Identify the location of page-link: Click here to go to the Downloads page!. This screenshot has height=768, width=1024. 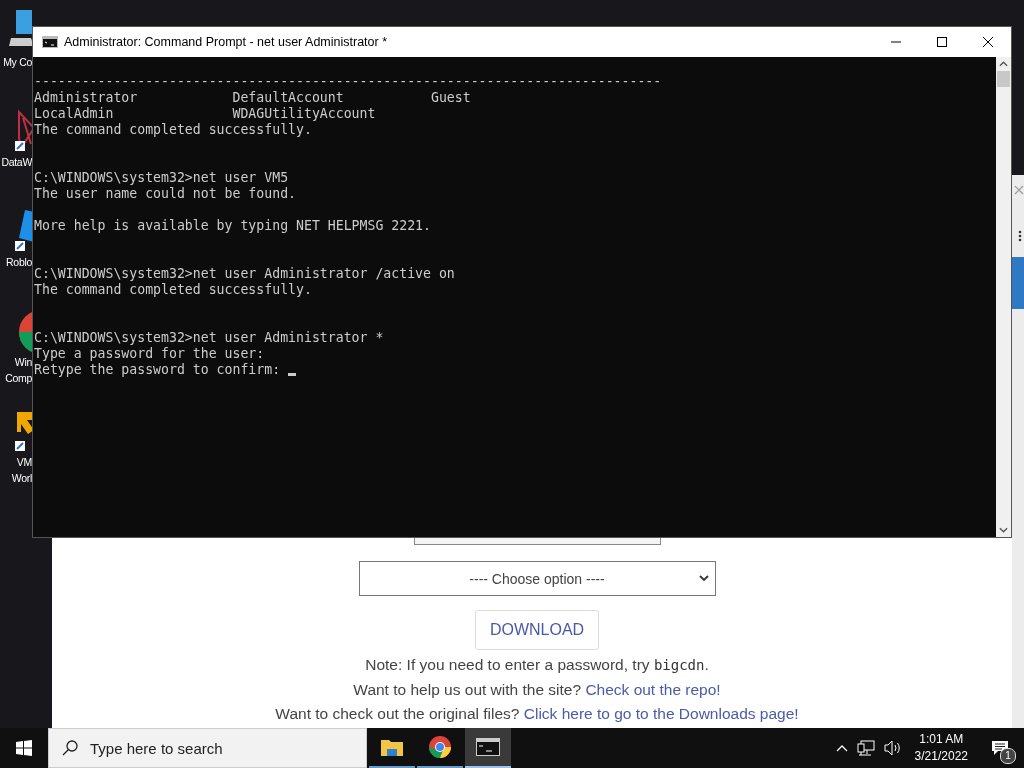
(661, 713).